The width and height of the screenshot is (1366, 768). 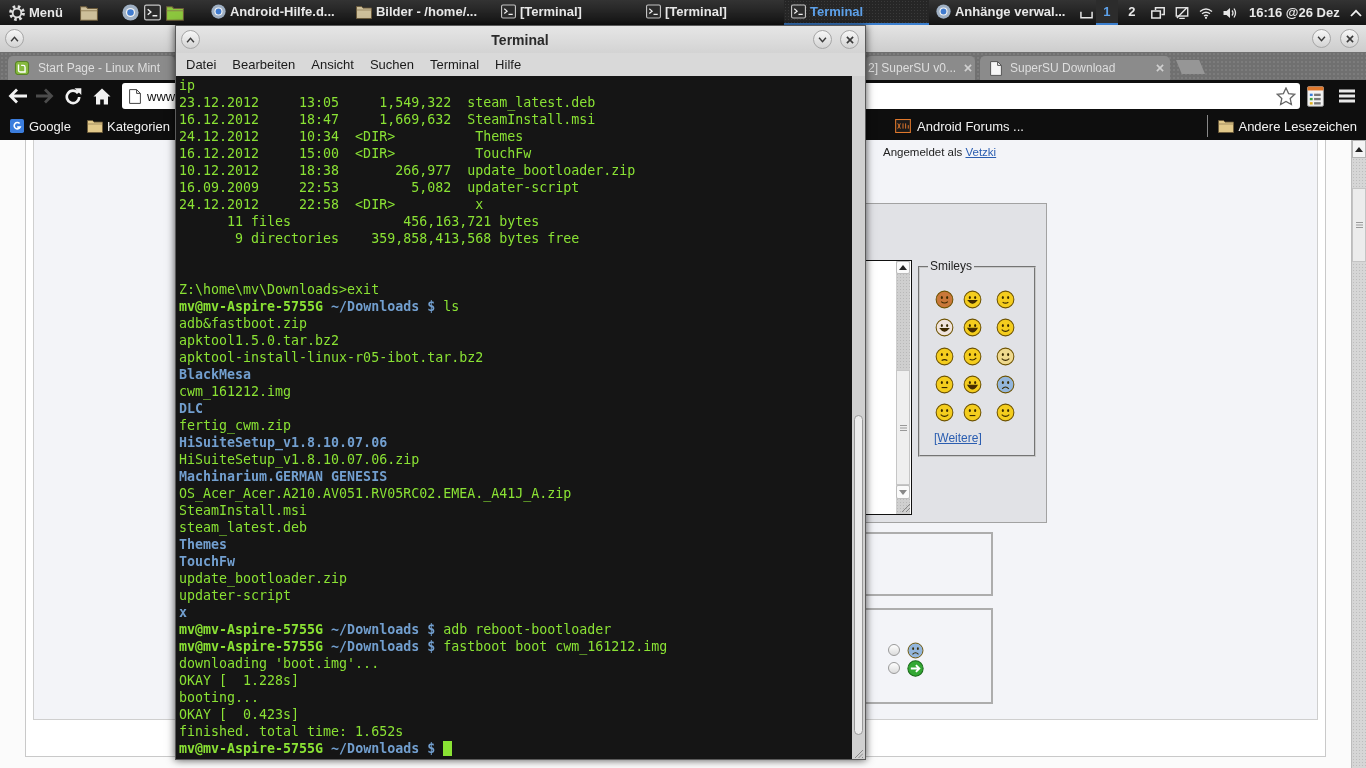 What do you see at coordinates (903, 492) in the screenshot?
I see `scroll-down-button` at bounding box center [903, 492].